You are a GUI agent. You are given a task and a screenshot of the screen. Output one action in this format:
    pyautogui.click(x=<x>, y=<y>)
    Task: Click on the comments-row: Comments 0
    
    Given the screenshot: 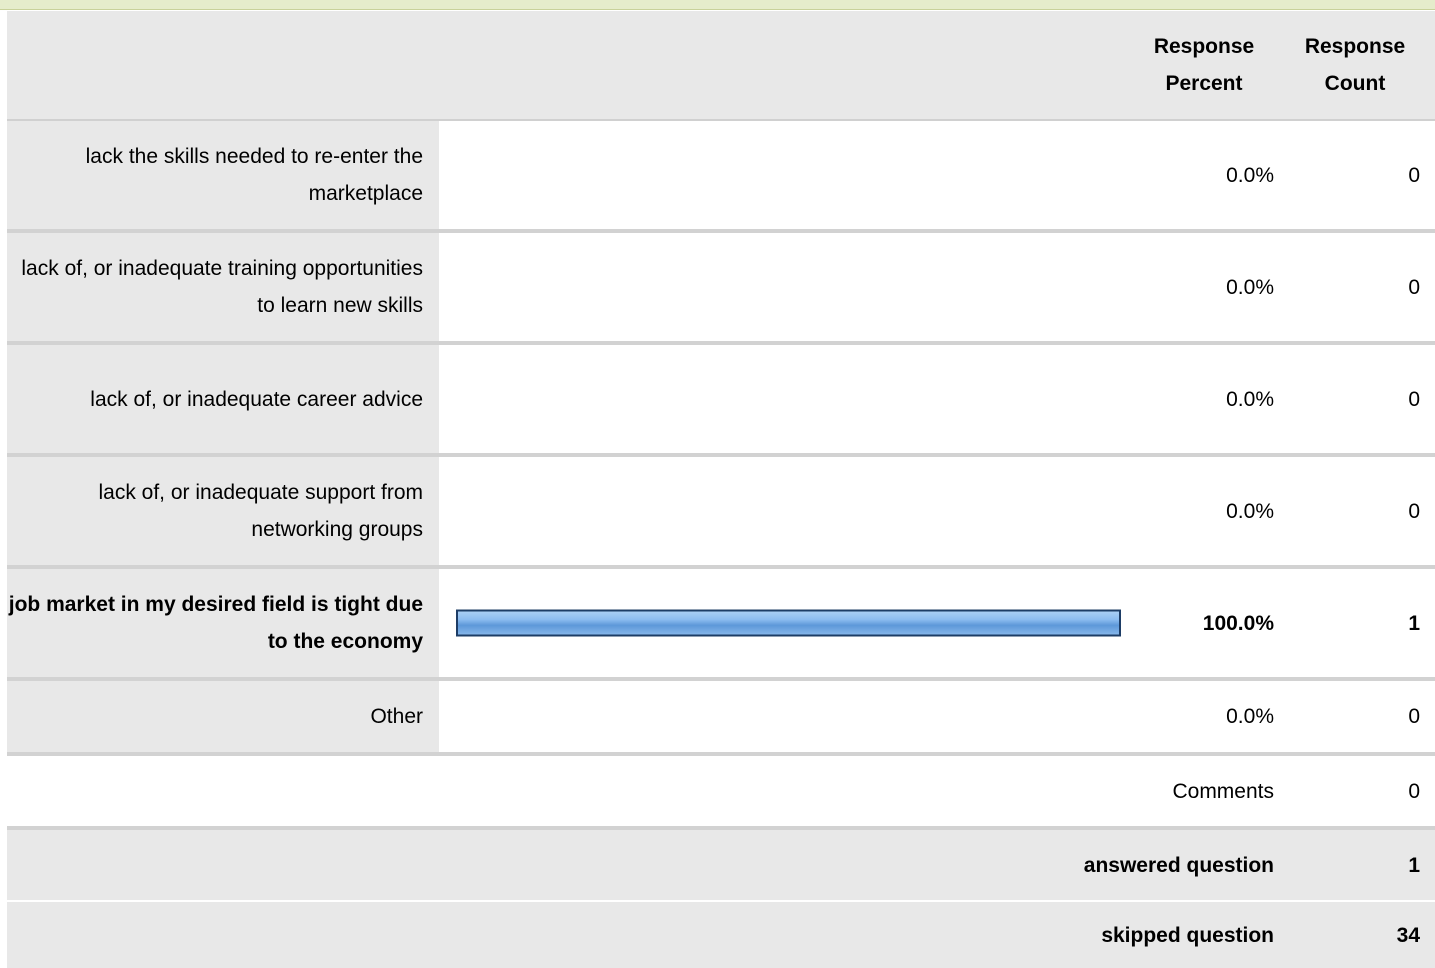 What is the action you would take?
    pyautogui.click(x=721, y=793)
    